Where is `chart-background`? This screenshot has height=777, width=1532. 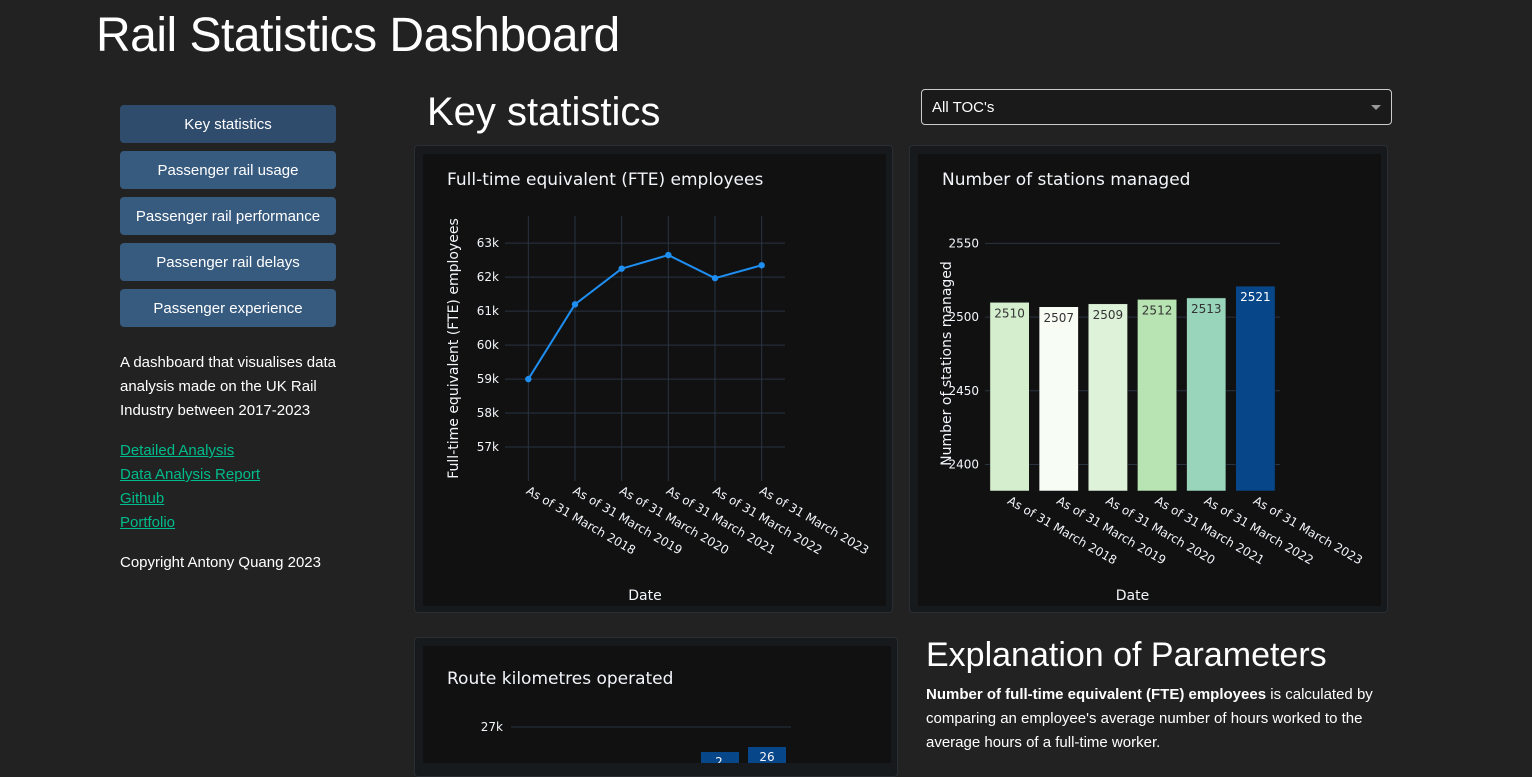 chart-background is located at coordinates (657, 704).